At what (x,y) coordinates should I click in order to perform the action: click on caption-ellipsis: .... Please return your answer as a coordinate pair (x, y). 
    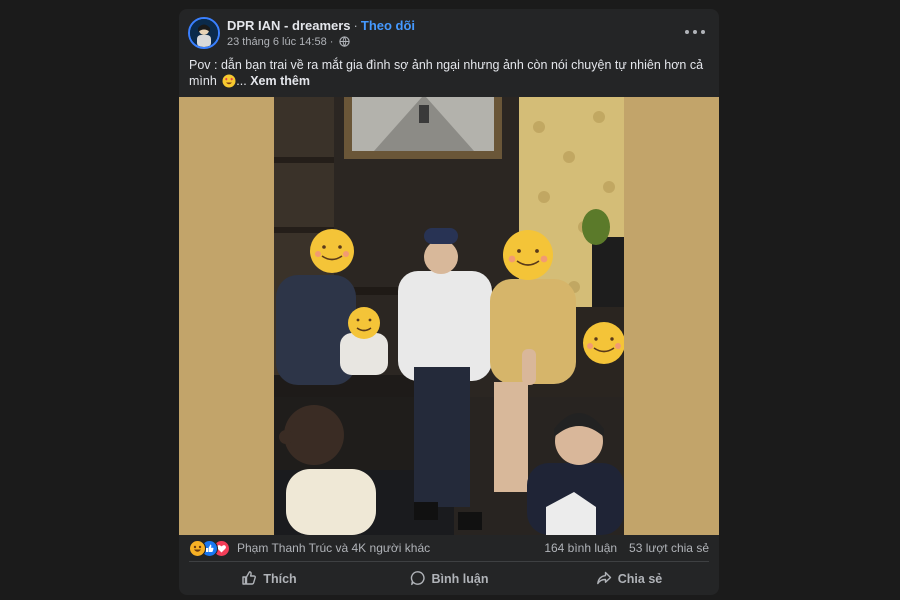
    Looking at the image, I should click on (241, 81).